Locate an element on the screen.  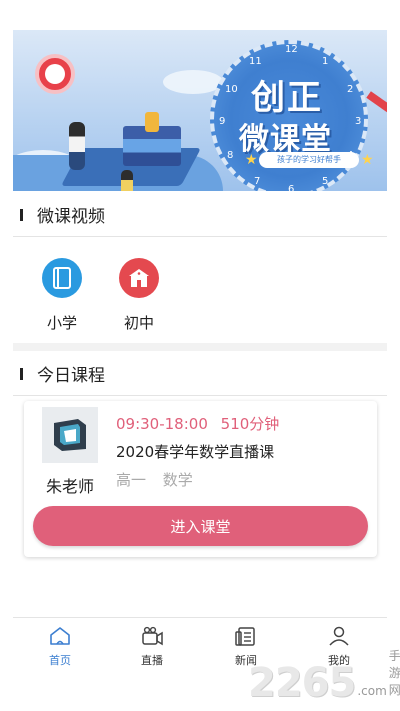
course-title: 2020春学年数学直播课 is located at coordinates (195, 452).